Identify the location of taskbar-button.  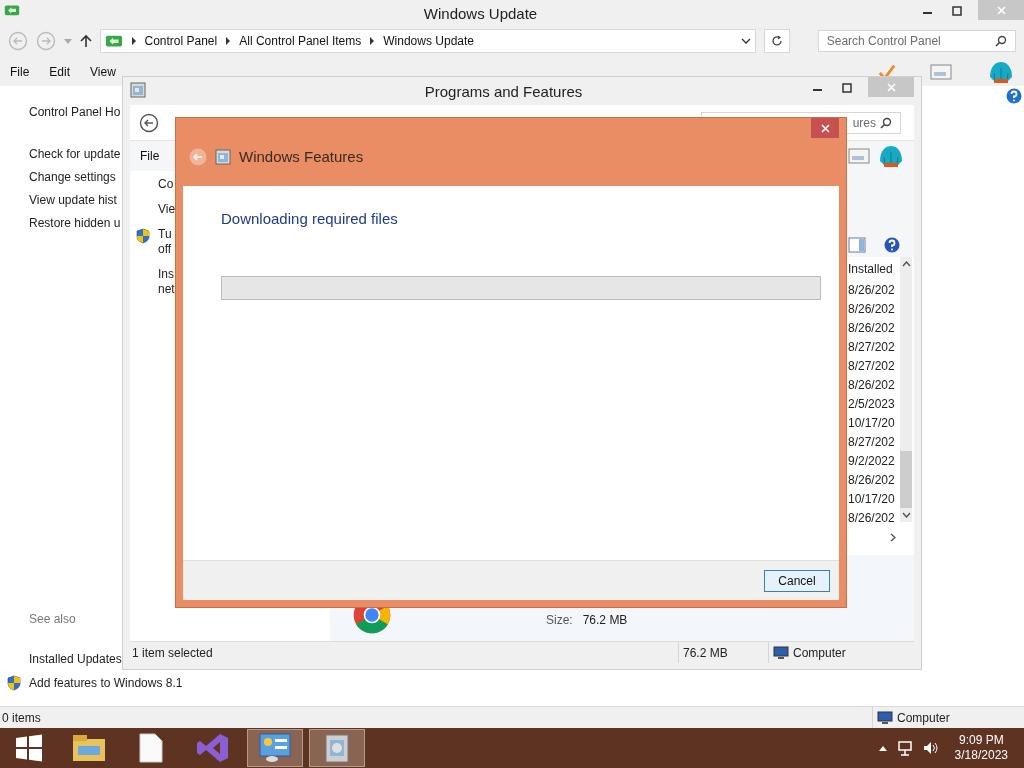
(275, 748).